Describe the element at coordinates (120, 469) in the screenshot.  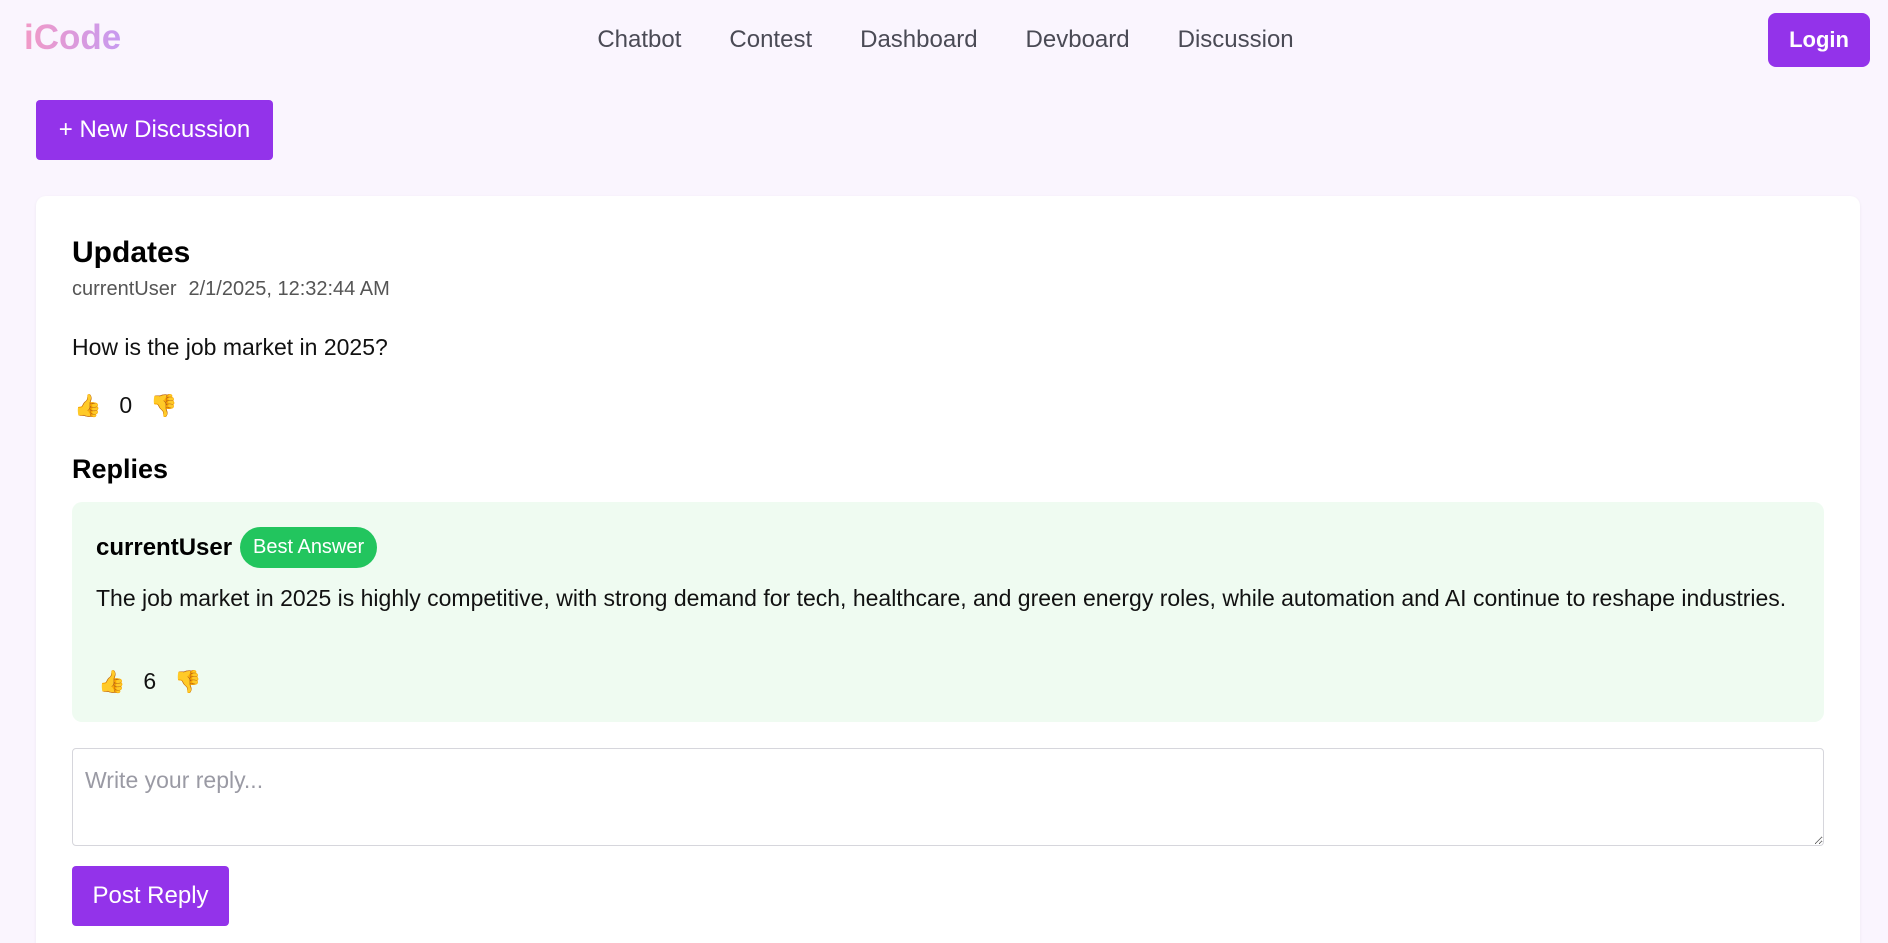
I see `replies-heading: Replies` at that location.